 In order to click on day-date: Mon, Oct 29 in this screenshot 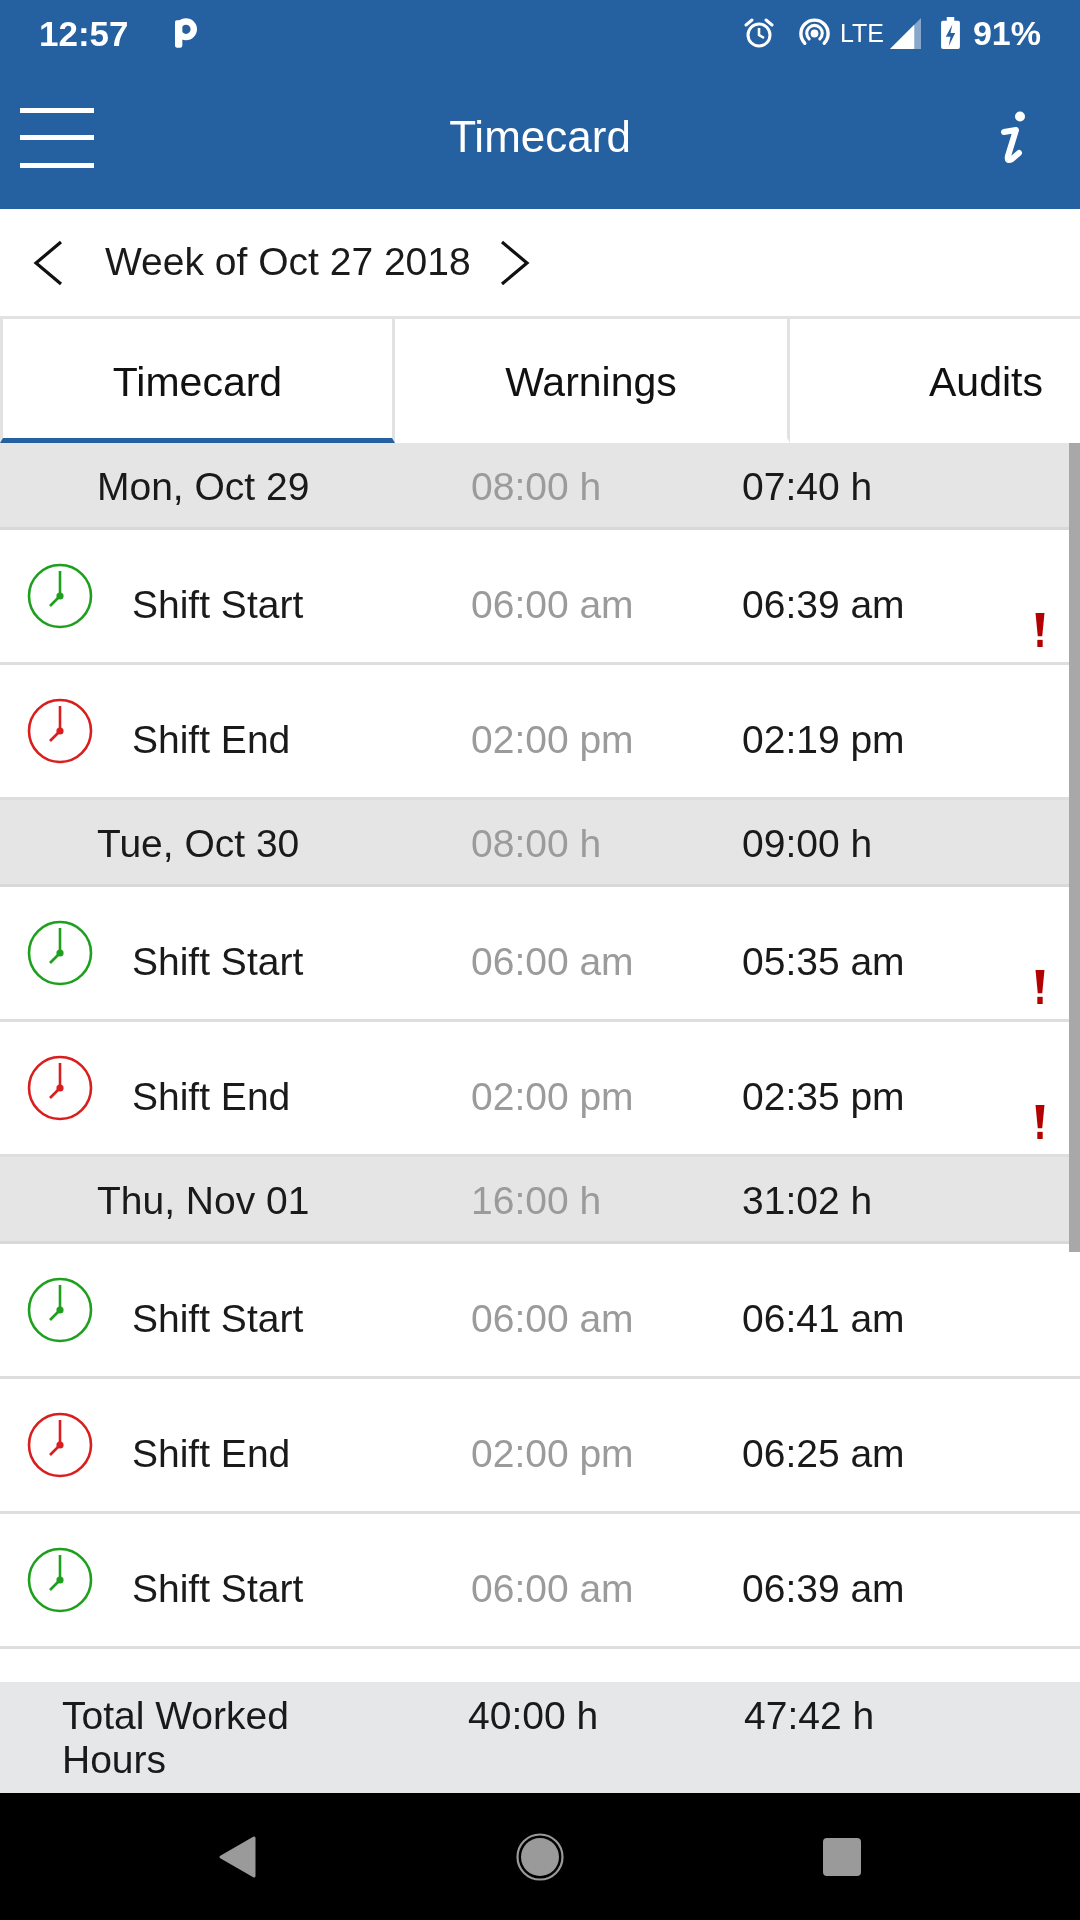, I will do `click(204, 486)`.